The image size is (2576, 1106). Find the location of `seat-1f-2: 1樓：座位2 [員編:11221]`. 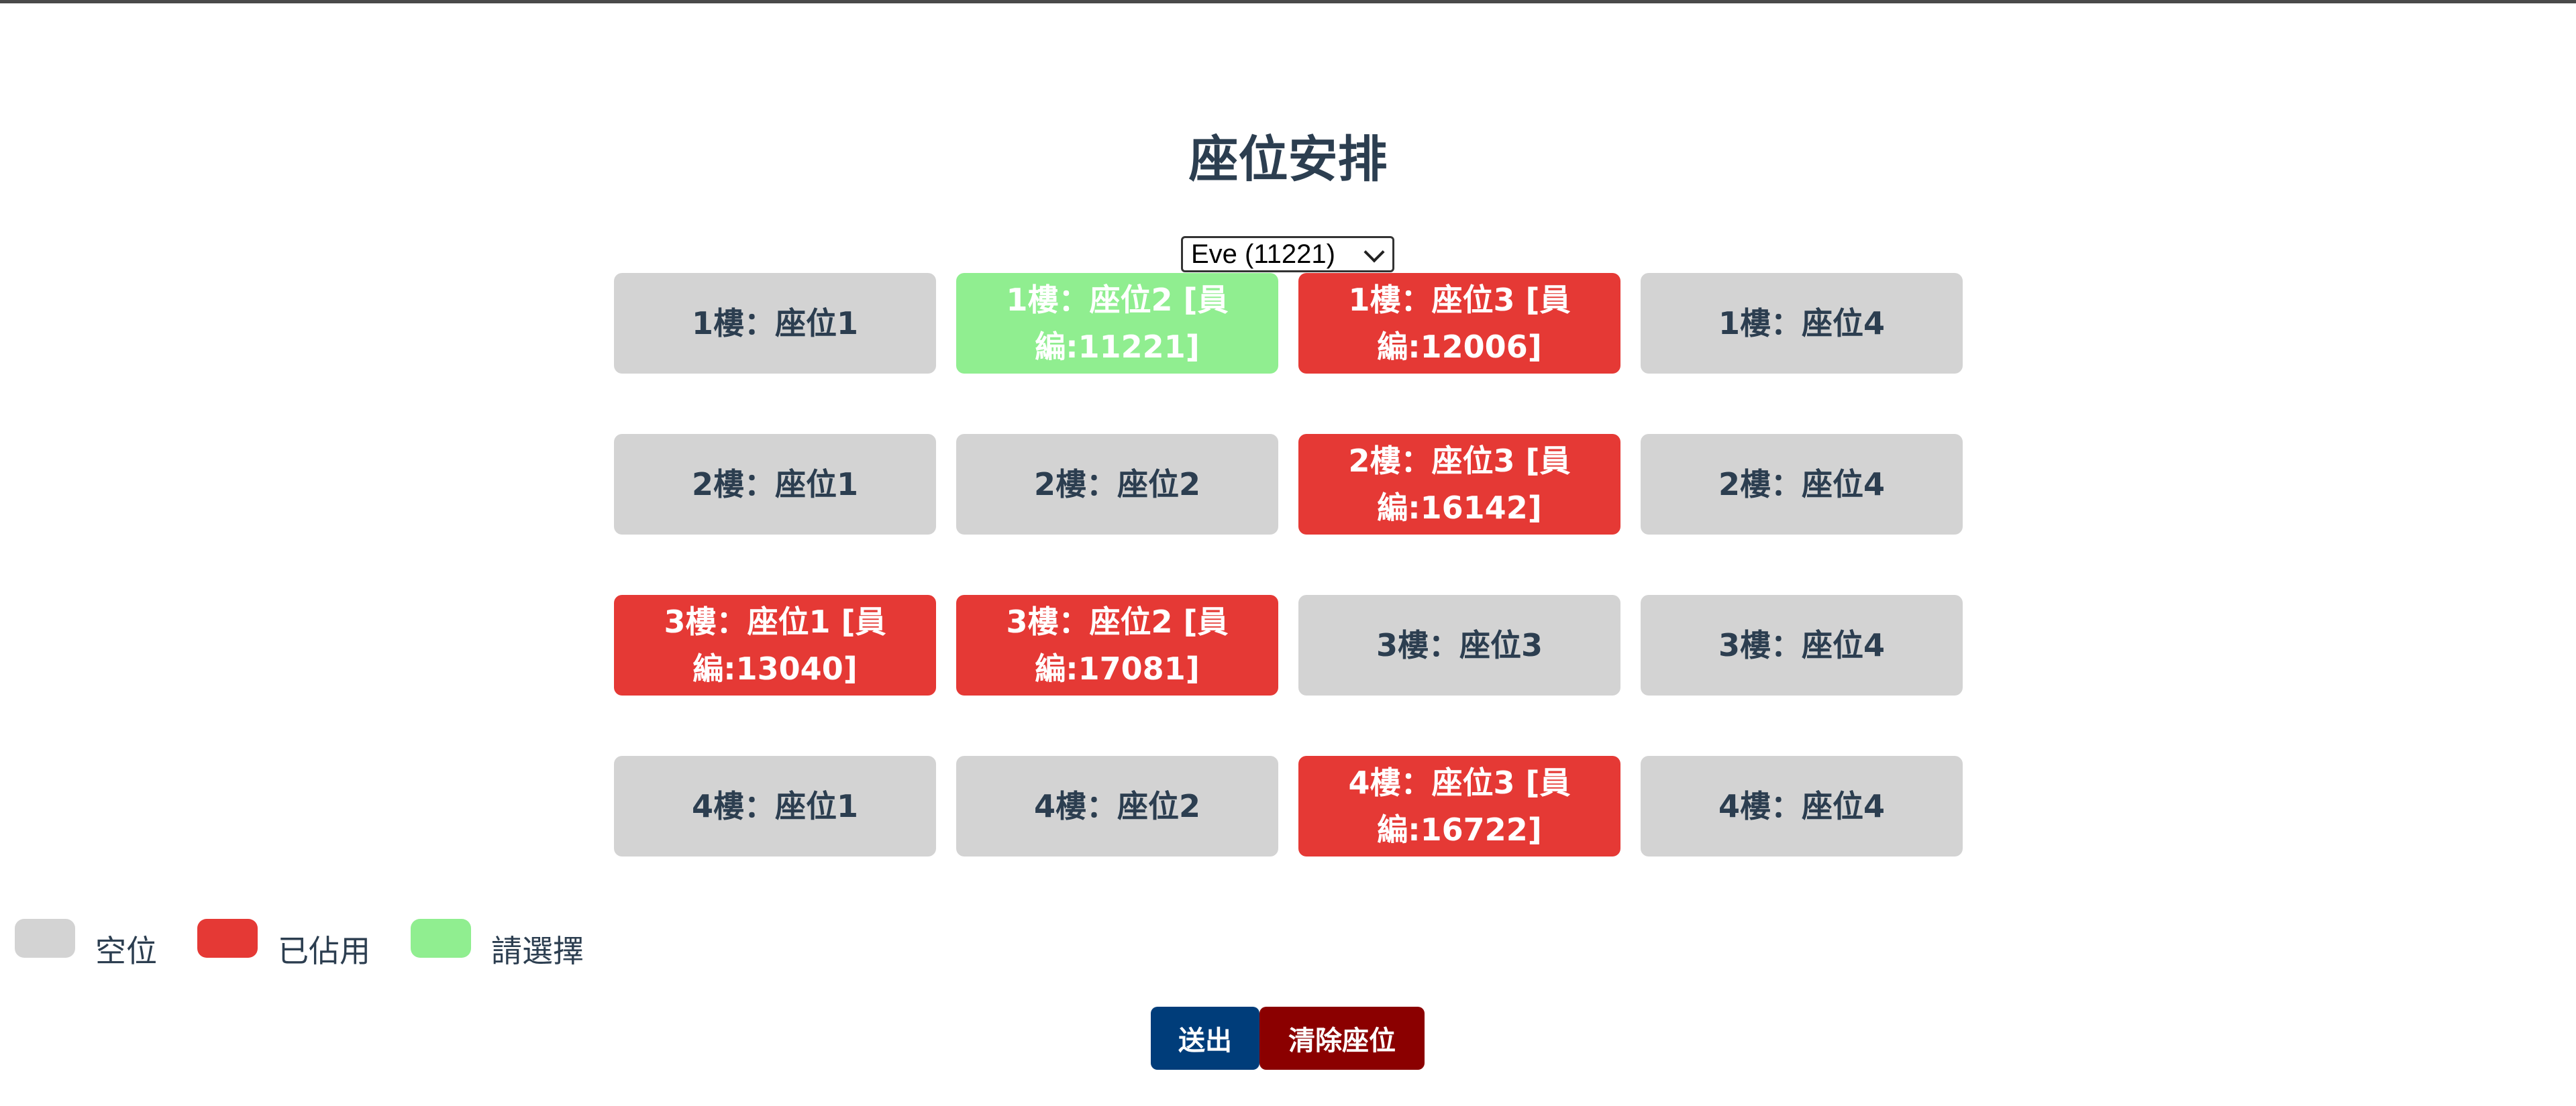

seat-1f-2: 1樓：座位2 [員編:11221] is located at coordinates (1117, 323).